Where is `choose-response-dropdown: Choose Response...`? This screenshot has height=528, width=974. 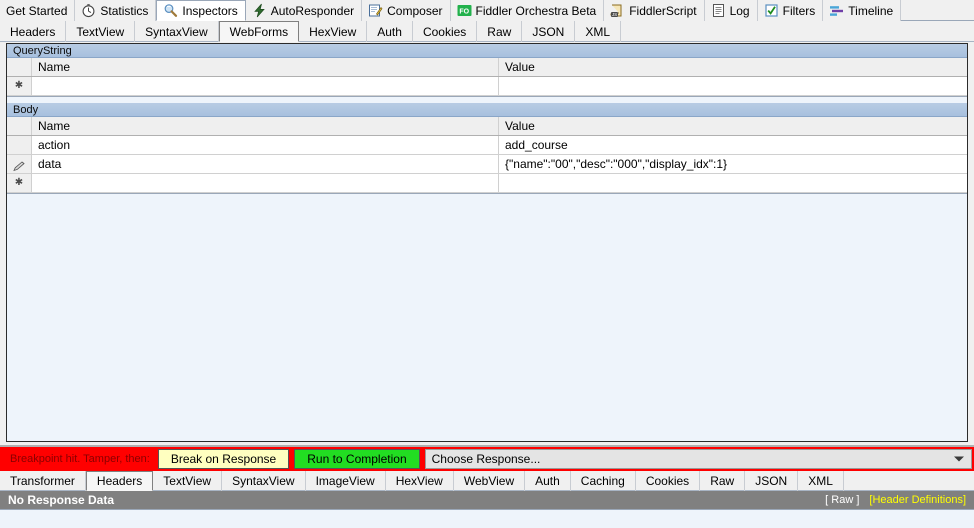
choose-response-dropdown: Choose Response... is located at coordinates (698, 459).